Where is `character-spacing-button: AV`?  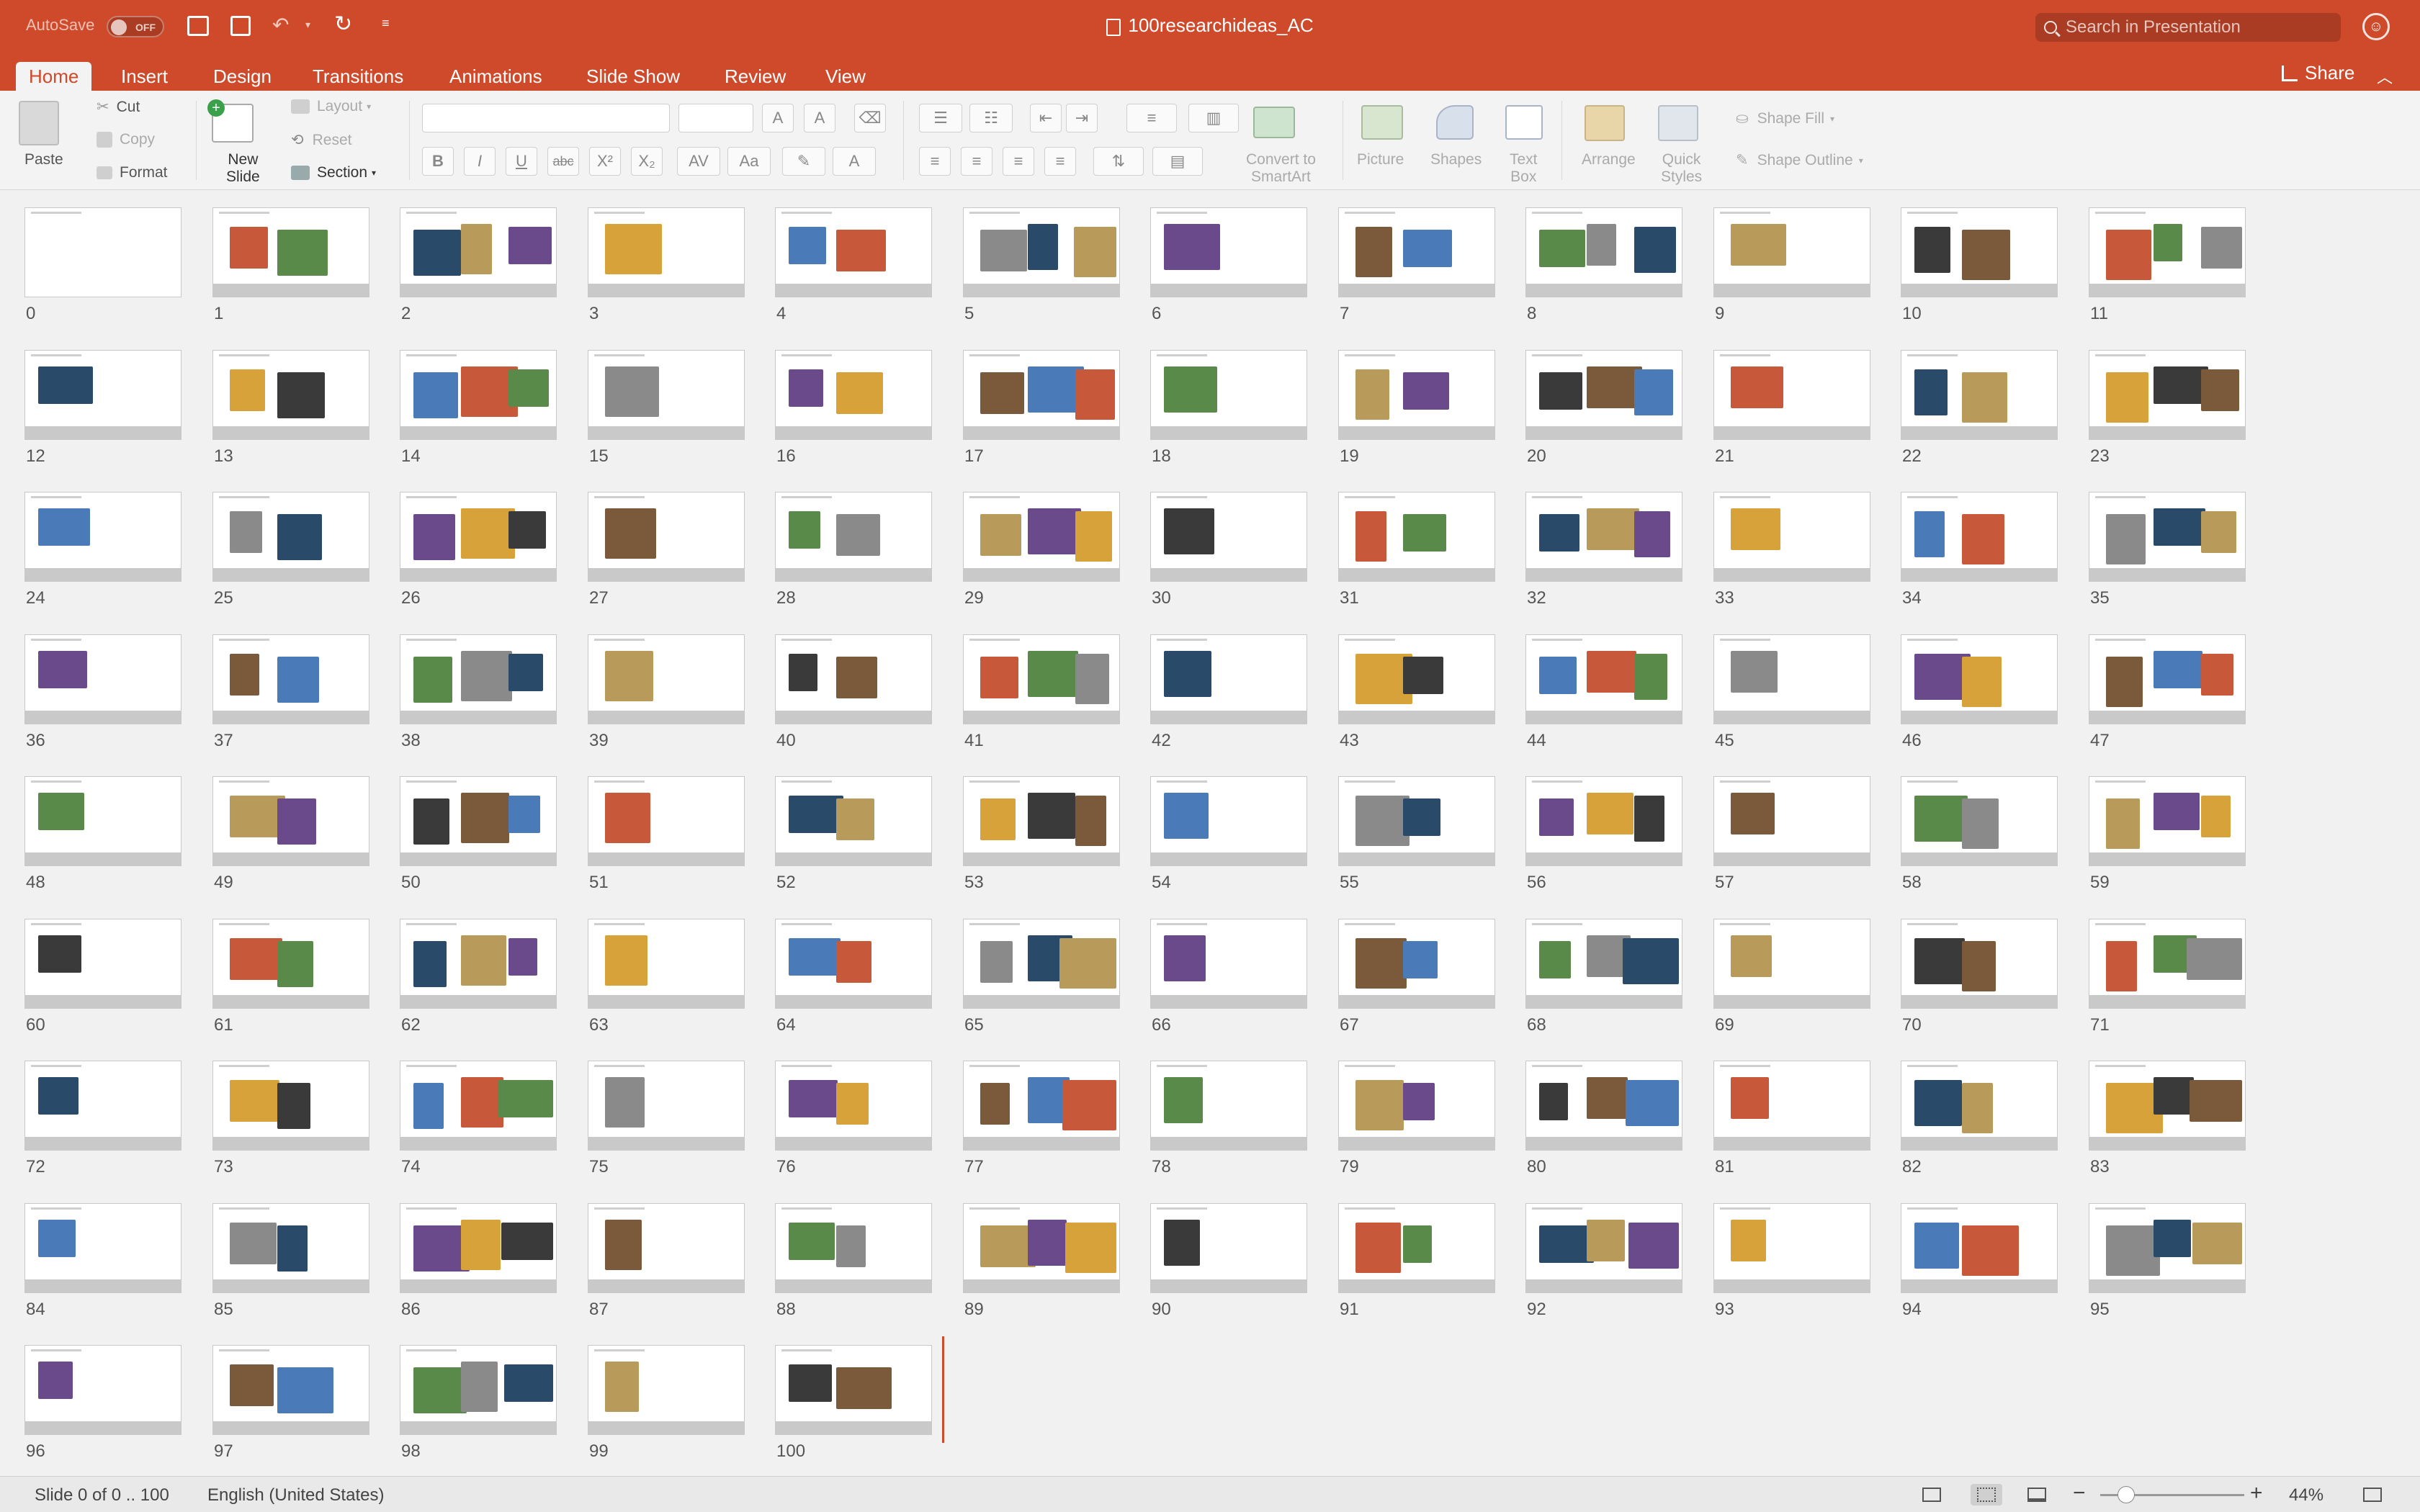
character-spacing-button: AV is located at coordinates (698, 161).